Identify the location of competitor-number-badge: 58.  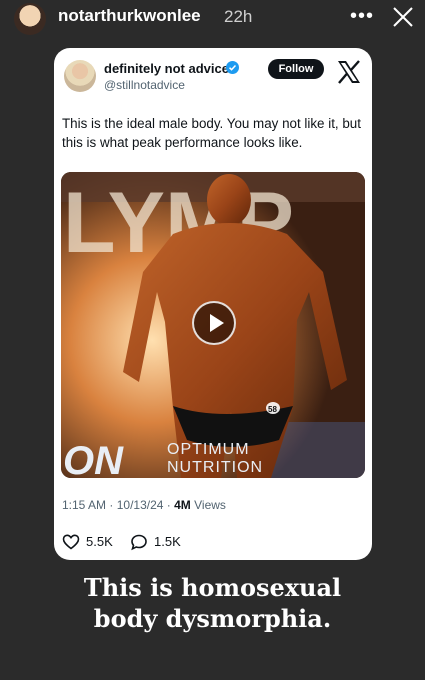
(272, 409).